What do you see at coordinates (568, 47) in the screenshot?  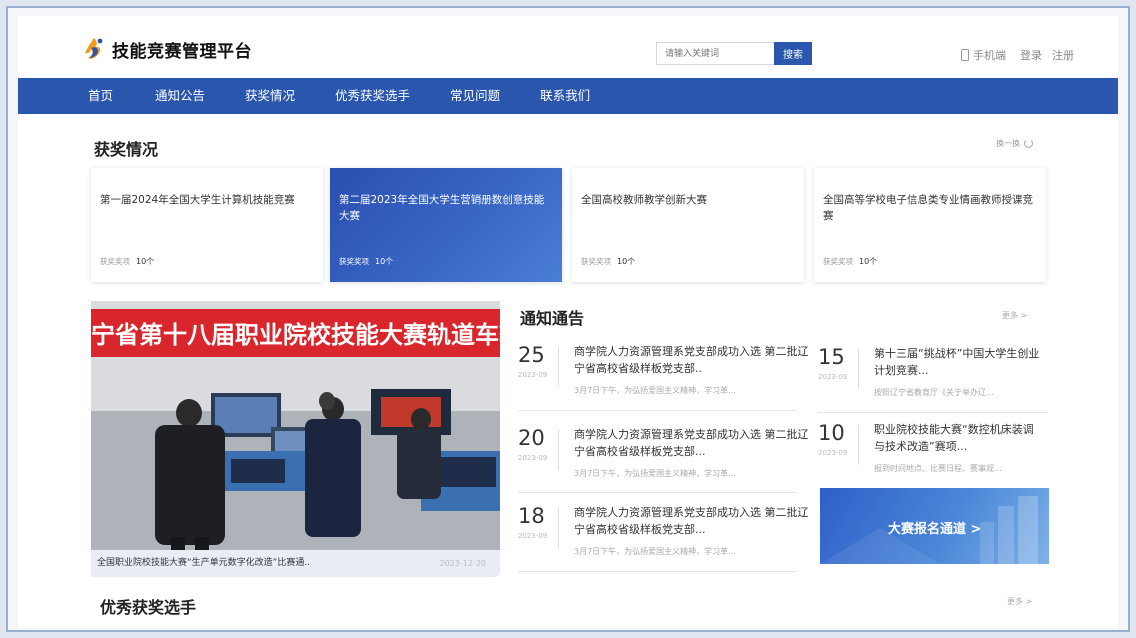 I see `top-header: 技能竞赛管理平台 搜索 手机端 登录 注册` at bounding box center [568, 47].